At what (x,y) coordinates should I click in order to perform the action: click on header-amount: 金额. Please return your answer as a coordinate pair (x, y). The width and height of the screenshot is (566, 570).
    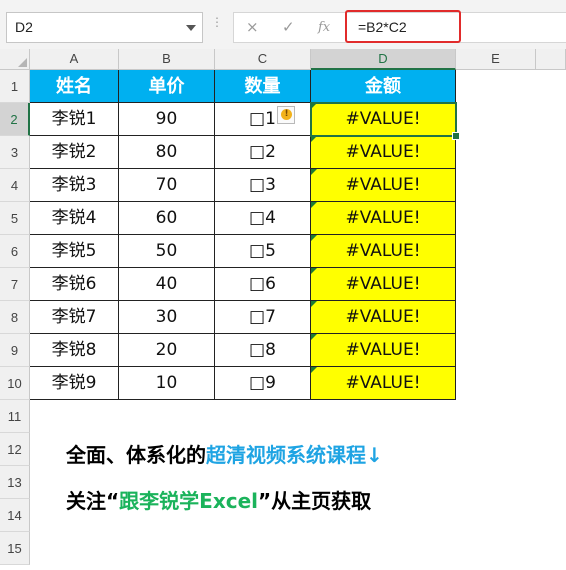
    Looking at the image, I should click on (383, 86).